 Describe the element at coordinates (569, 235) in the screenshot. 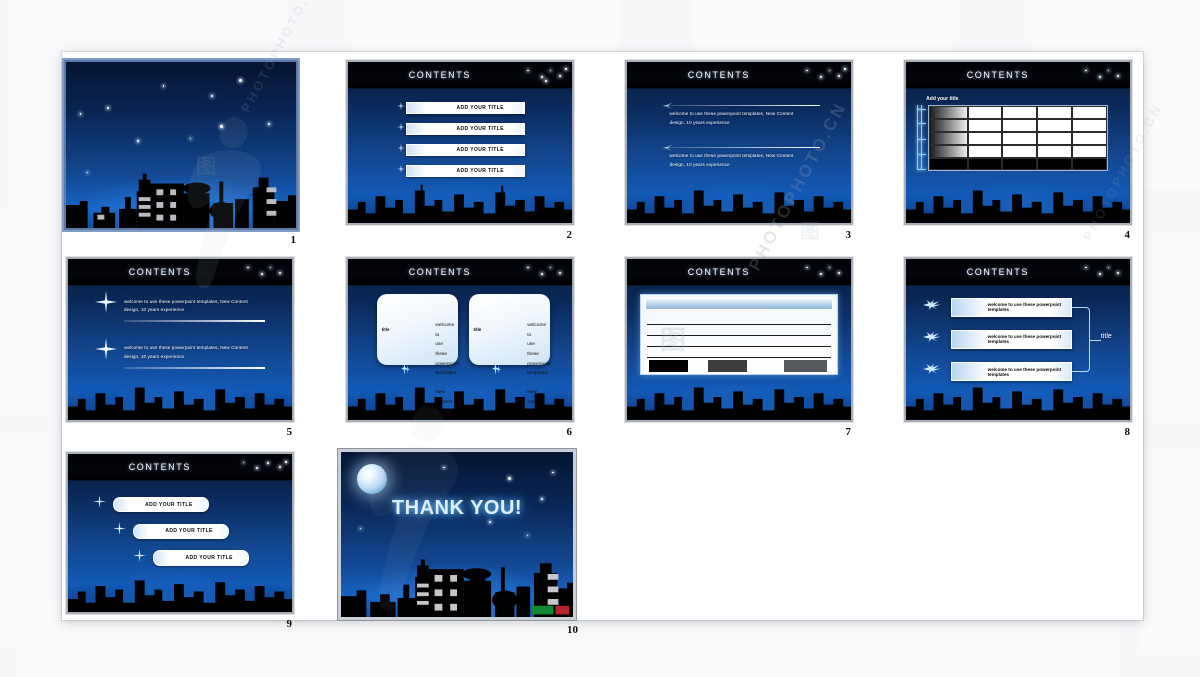

I see `slide-number: 2` at that location.